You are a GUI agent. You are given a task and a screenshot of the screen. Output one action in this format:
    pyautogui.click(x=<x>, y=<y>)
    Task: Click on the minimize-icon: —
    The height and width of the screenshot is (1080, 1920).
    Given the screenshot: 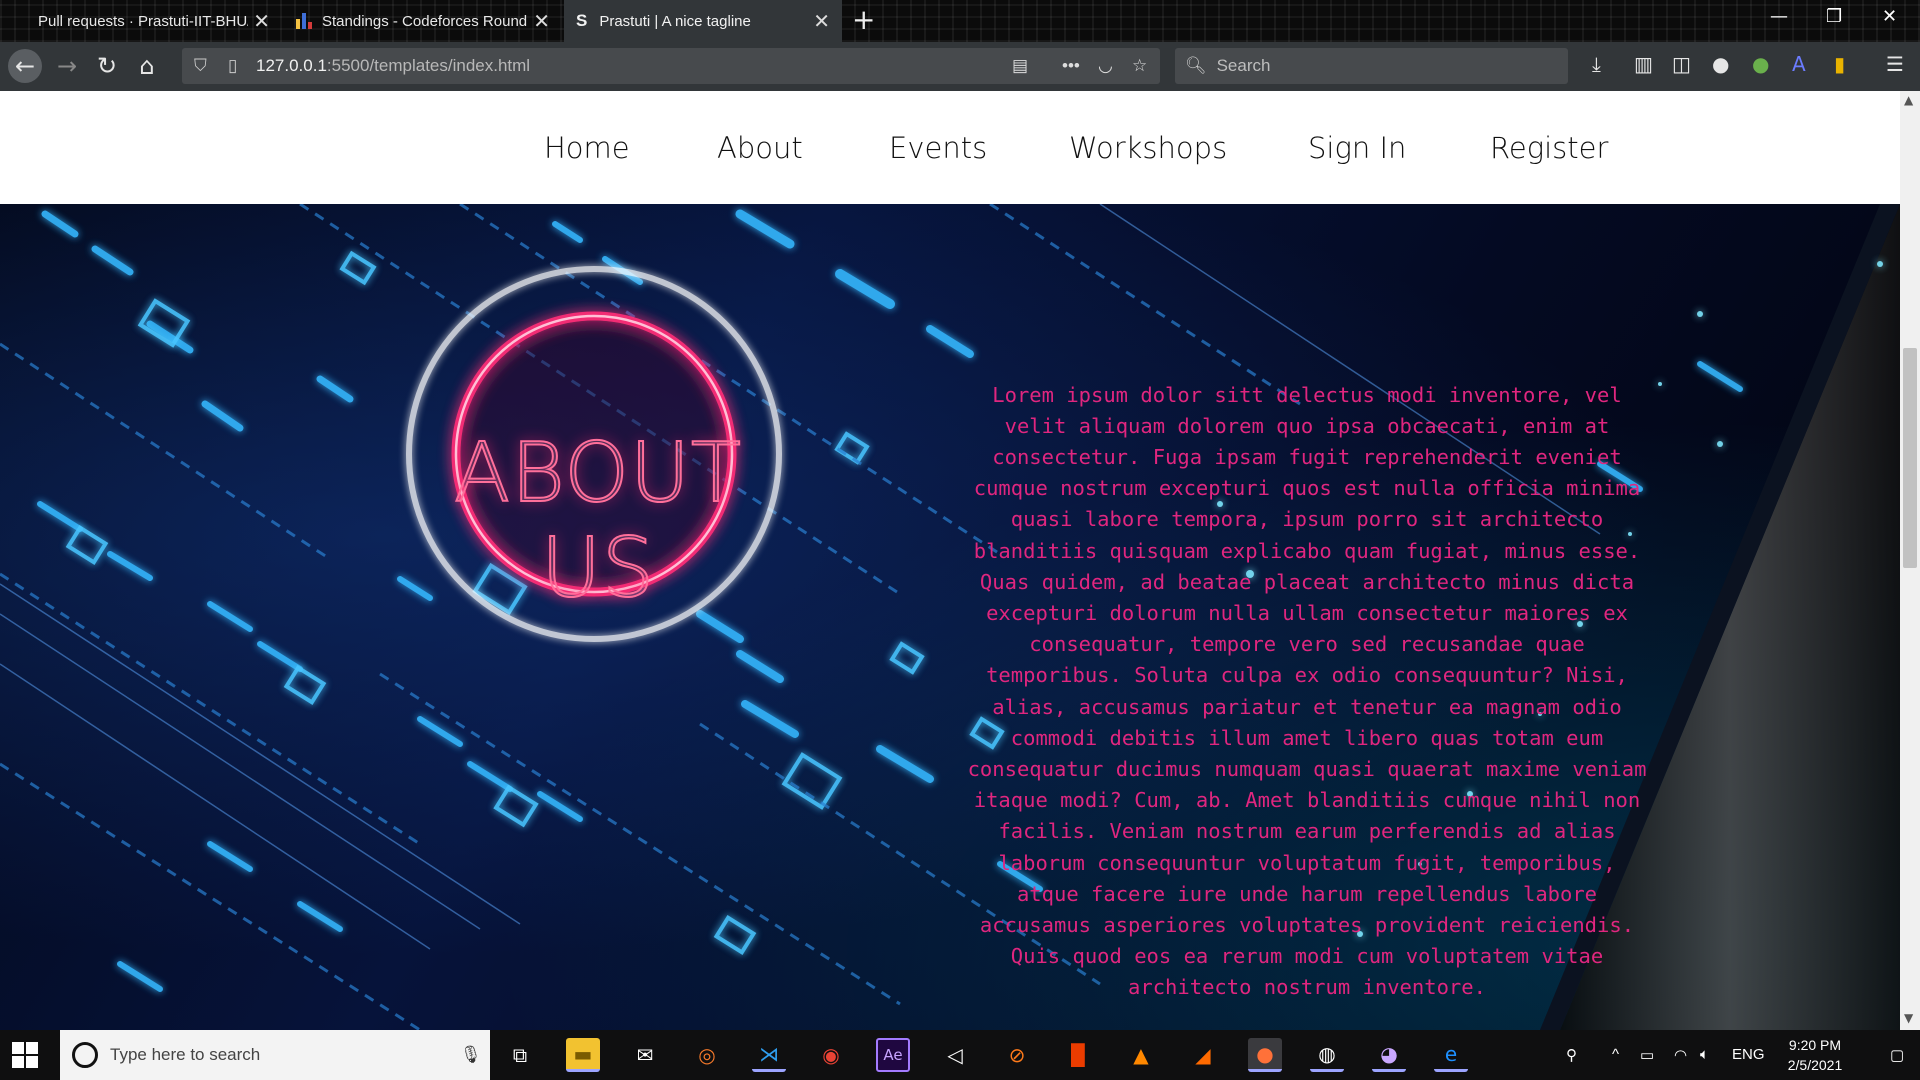 What is the action you would take?
    pyautogui.click(x=1779, y=16)
    